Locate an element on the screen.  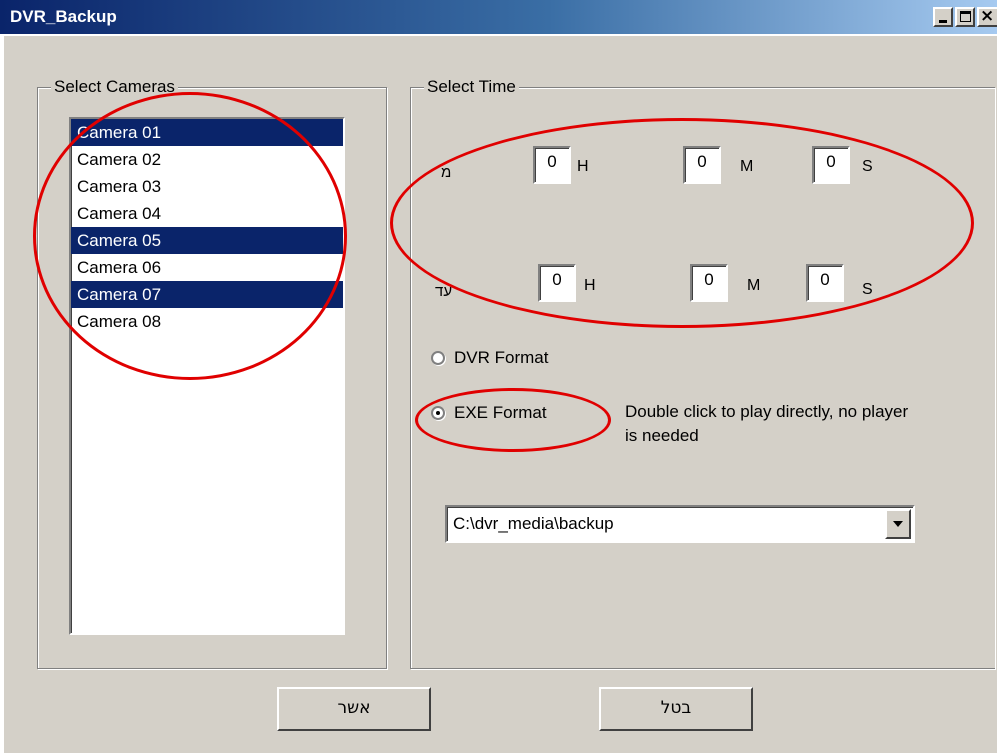
from-seconds-input: 0 is located at coordinates (831, 165).